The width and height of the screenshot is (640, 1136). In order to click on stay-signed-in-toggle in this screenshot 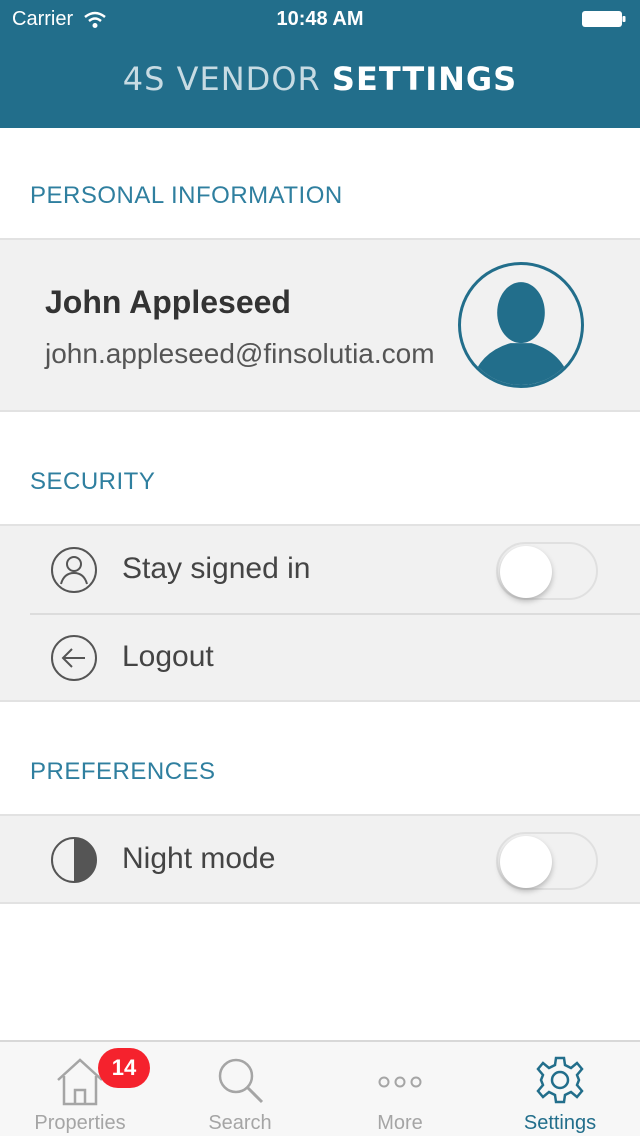, I will do `click(547, 571)`.